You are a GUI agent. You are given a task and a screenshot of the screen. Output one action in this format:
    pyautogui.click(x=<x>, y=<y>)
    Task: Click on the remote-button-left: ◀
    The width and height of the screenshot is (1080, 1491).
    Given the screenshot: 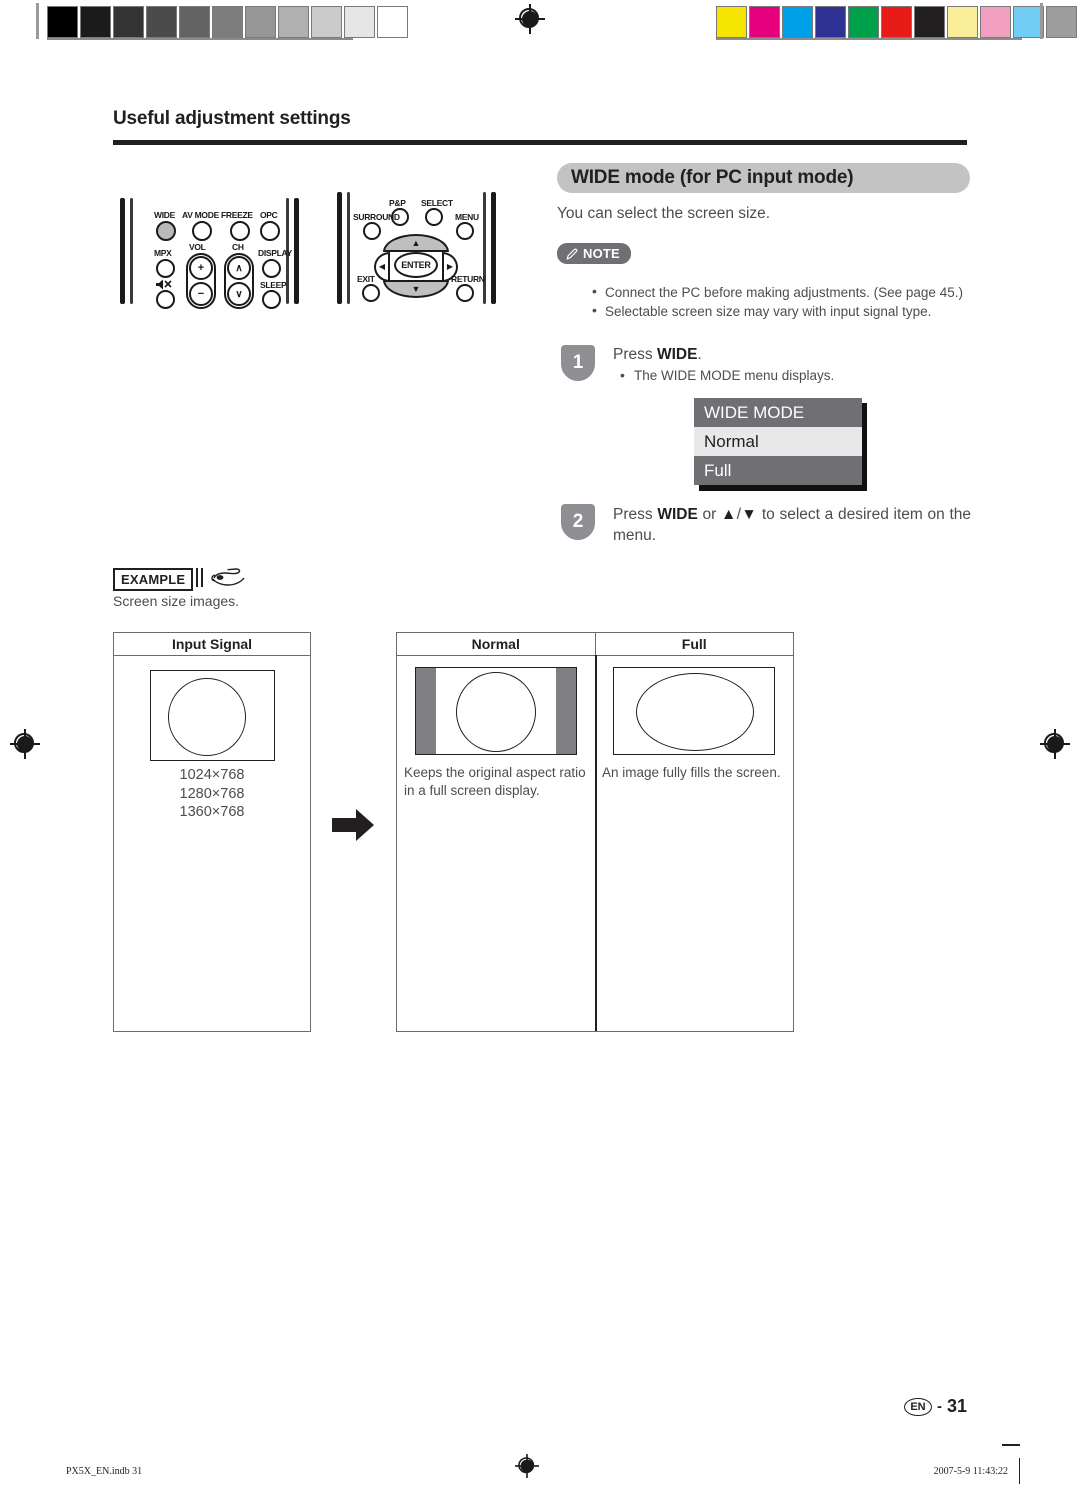 What is the action you would take?
    pyautogui.click(x=382, y=267)
    